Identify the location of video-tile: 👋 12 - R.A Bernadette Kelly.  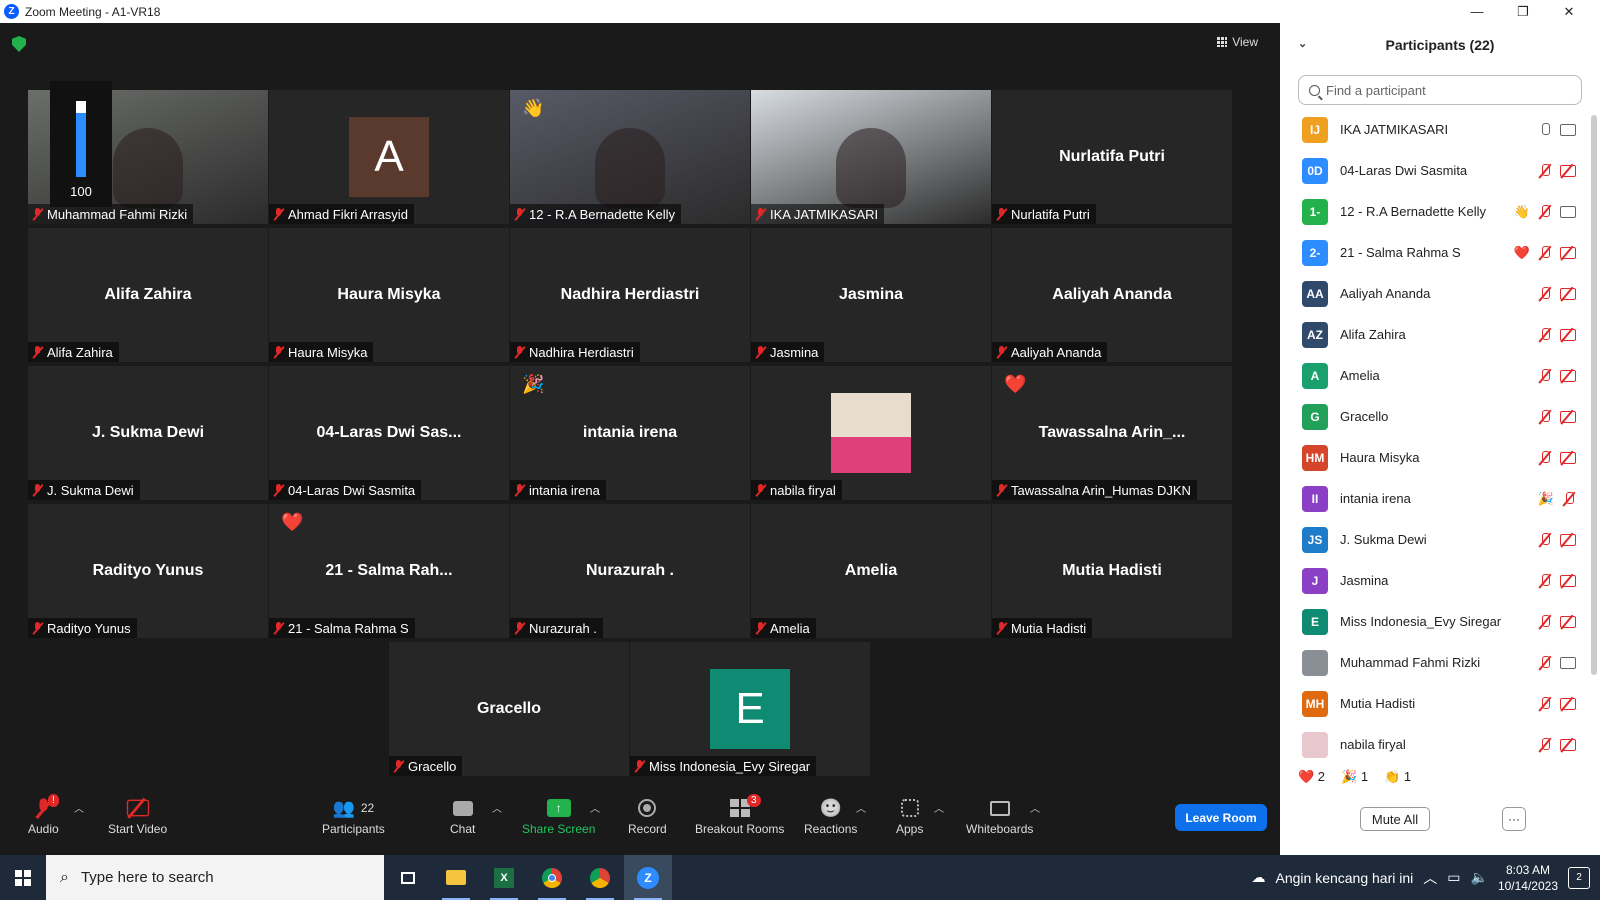
(630, 157).